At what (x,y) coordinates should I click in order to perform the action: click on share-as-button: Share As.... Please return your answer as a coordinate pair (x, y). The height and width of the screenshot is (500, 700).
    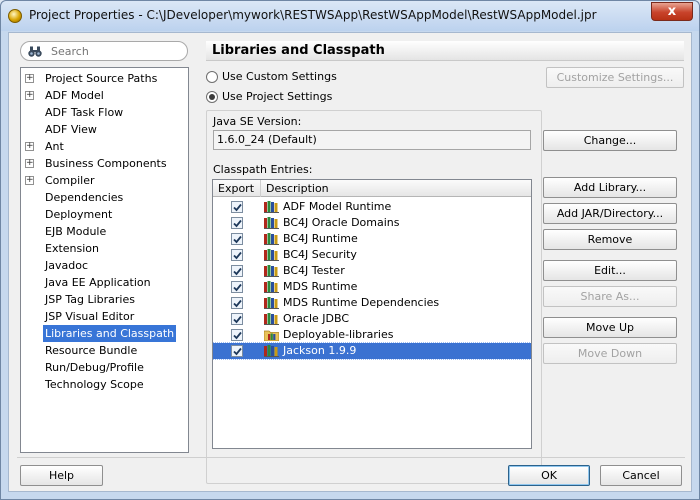
    Looking at the image, I should click on (610, 296).